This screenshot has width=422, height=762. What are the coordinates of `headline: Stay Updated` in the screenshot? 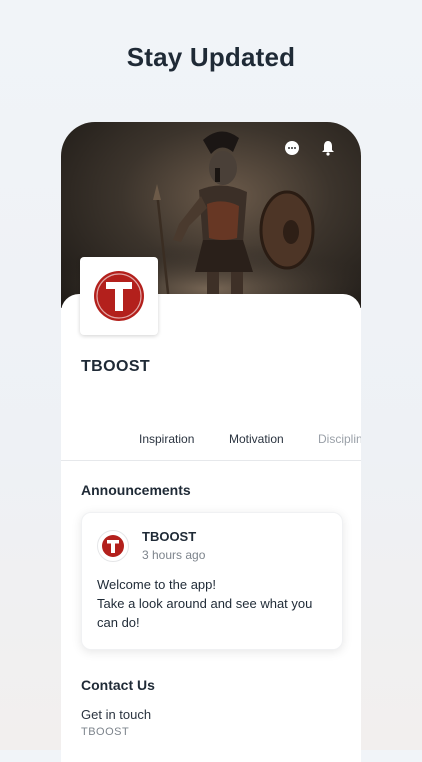 It's located at (211, 57).